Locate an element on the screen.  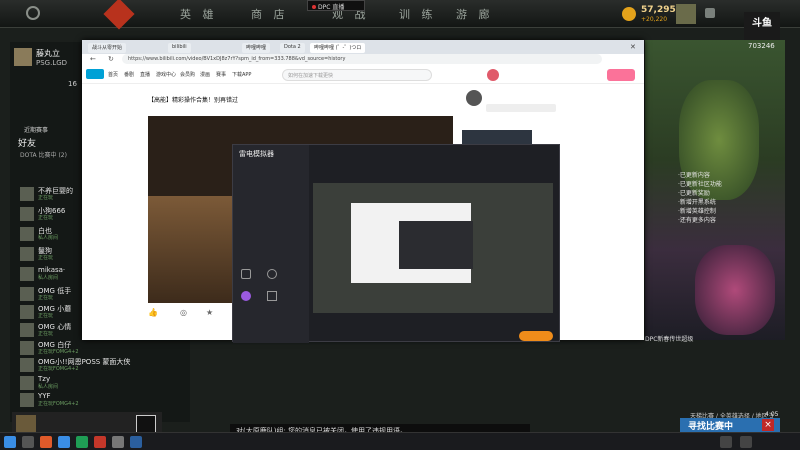
bilibili-logo-icon is located at coordinates (95, 74).